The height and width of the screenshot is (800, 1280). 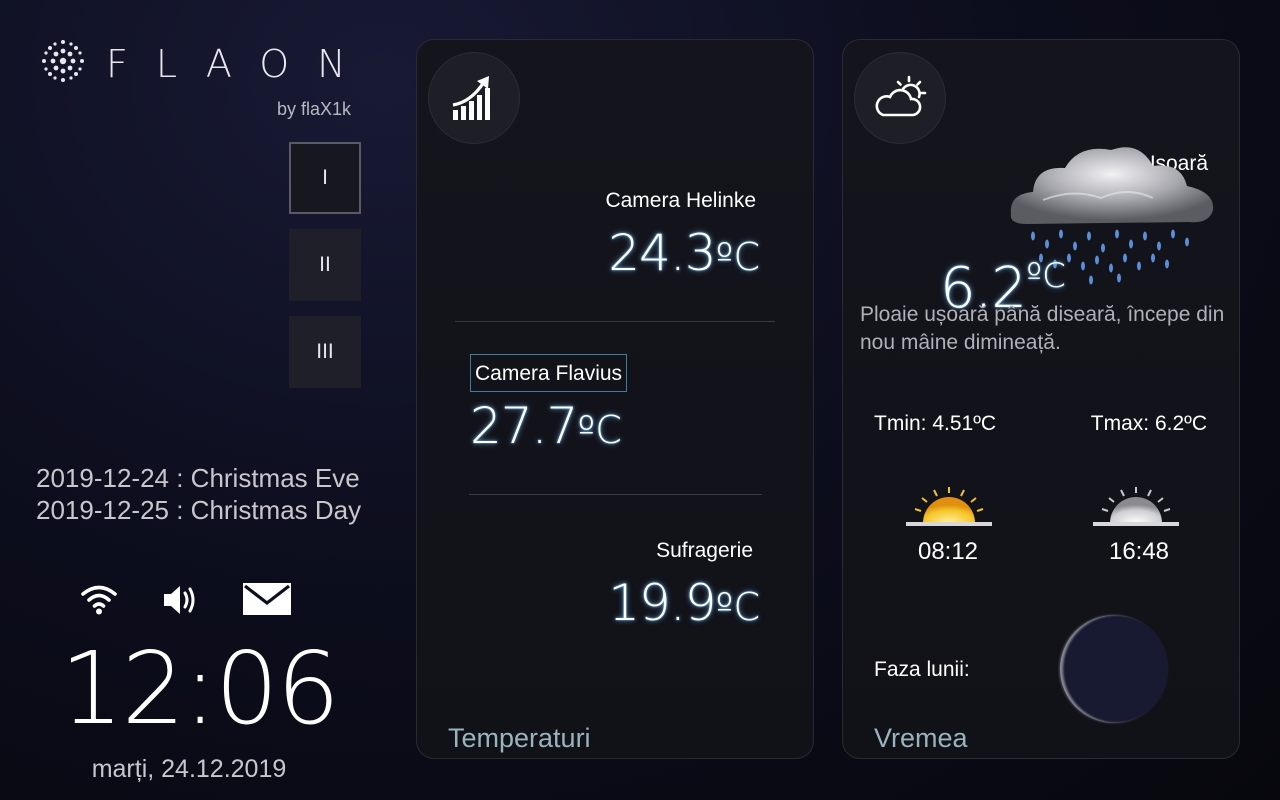 I want to click on mail-icon, so click(x=267, y=599).